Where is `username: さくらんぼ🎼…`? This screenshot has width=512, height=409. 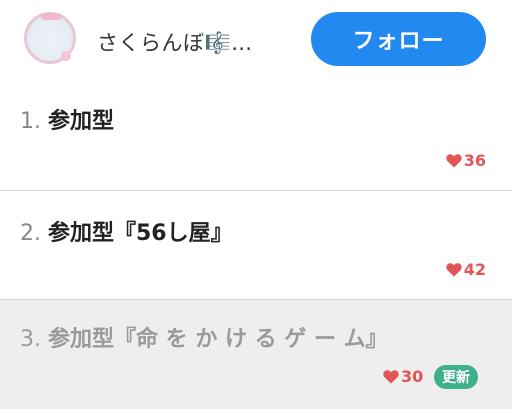 username: さくらんぼ🎼… is located at coordinates (175, 42).